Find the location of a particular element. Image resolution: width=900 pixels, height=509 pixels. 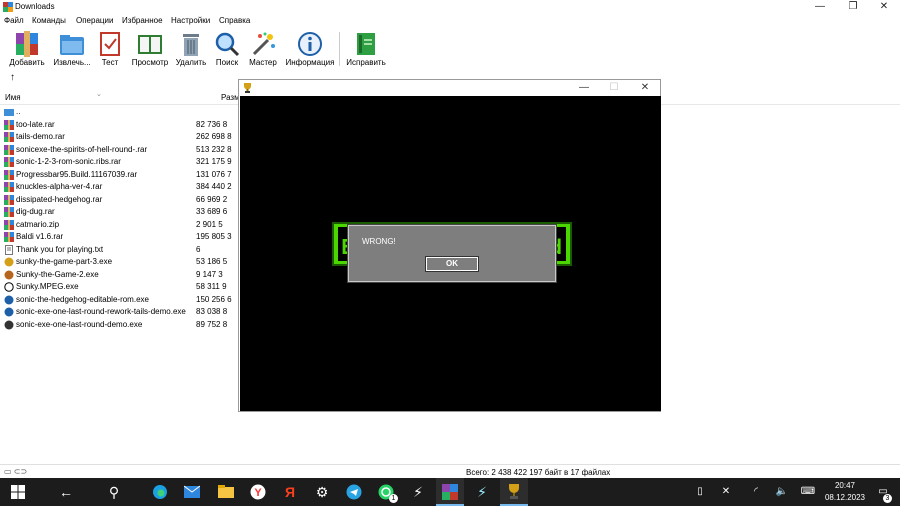

file-row: catmario.zip 2 901 5 is located at coordinates (120, 225).